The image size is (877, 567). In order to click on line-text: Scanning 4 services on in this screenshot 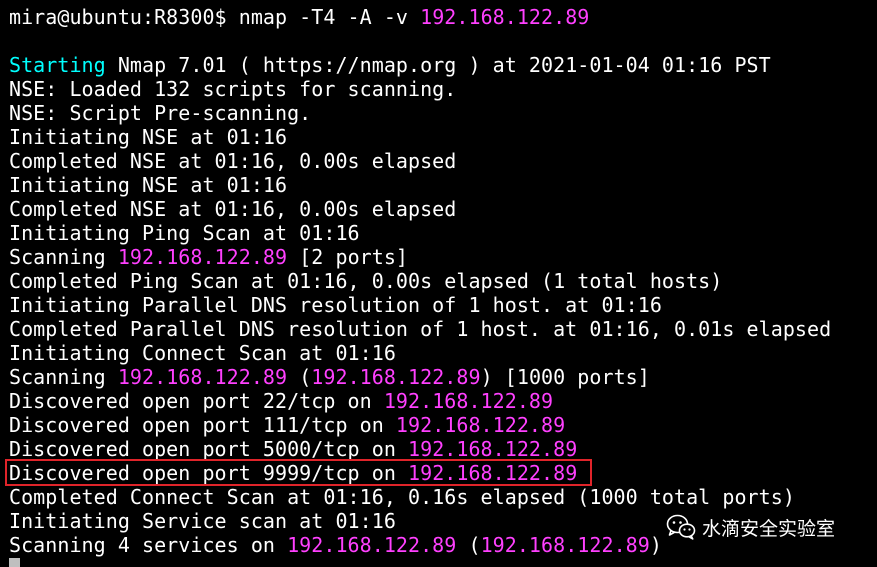, I will do `click(148, 545)`.